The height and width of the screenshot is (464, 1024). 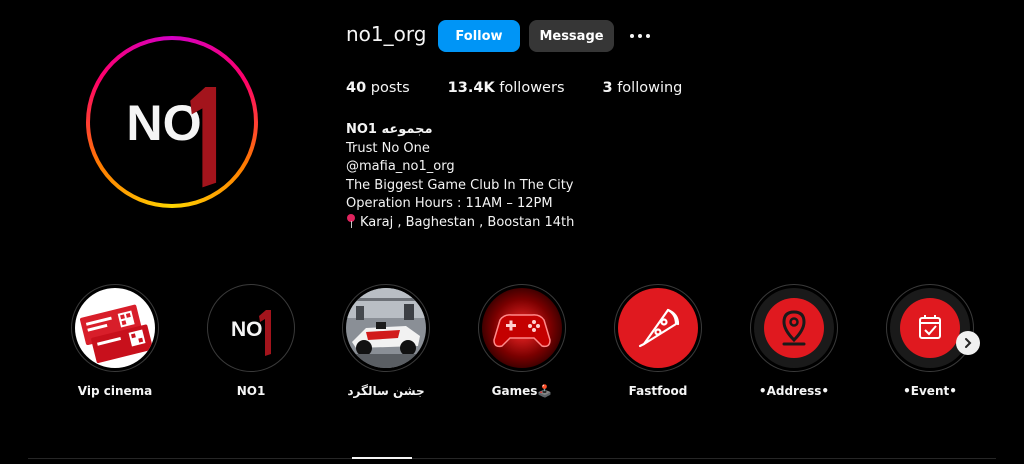 I want to click on pizza-icon, so click(x=658, y=328).